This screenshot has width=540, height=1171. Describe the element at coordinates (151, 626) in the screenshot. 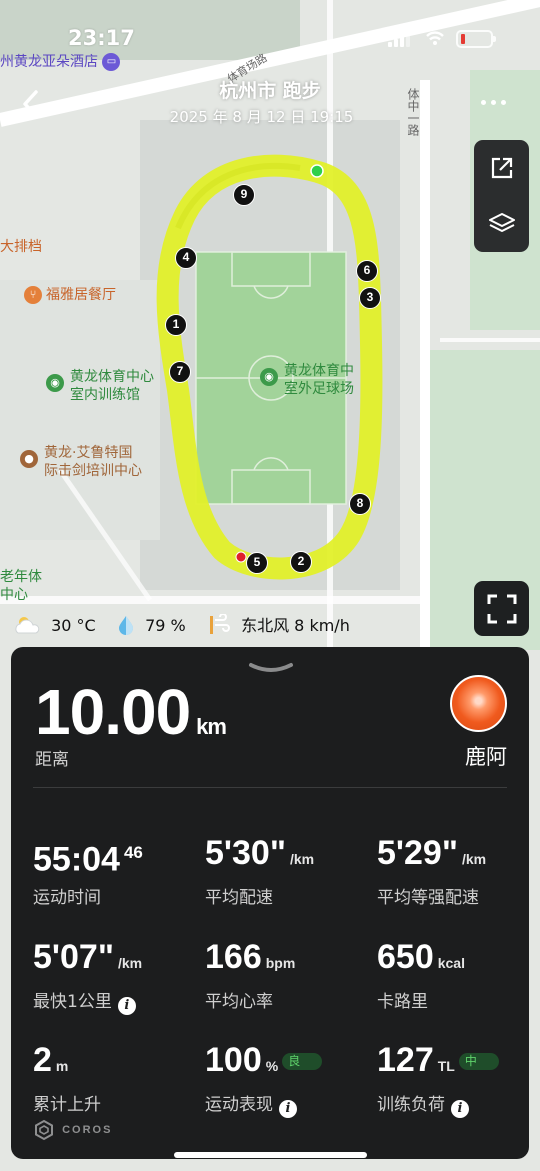

I see `weather-humidity: 79 %` at that location.